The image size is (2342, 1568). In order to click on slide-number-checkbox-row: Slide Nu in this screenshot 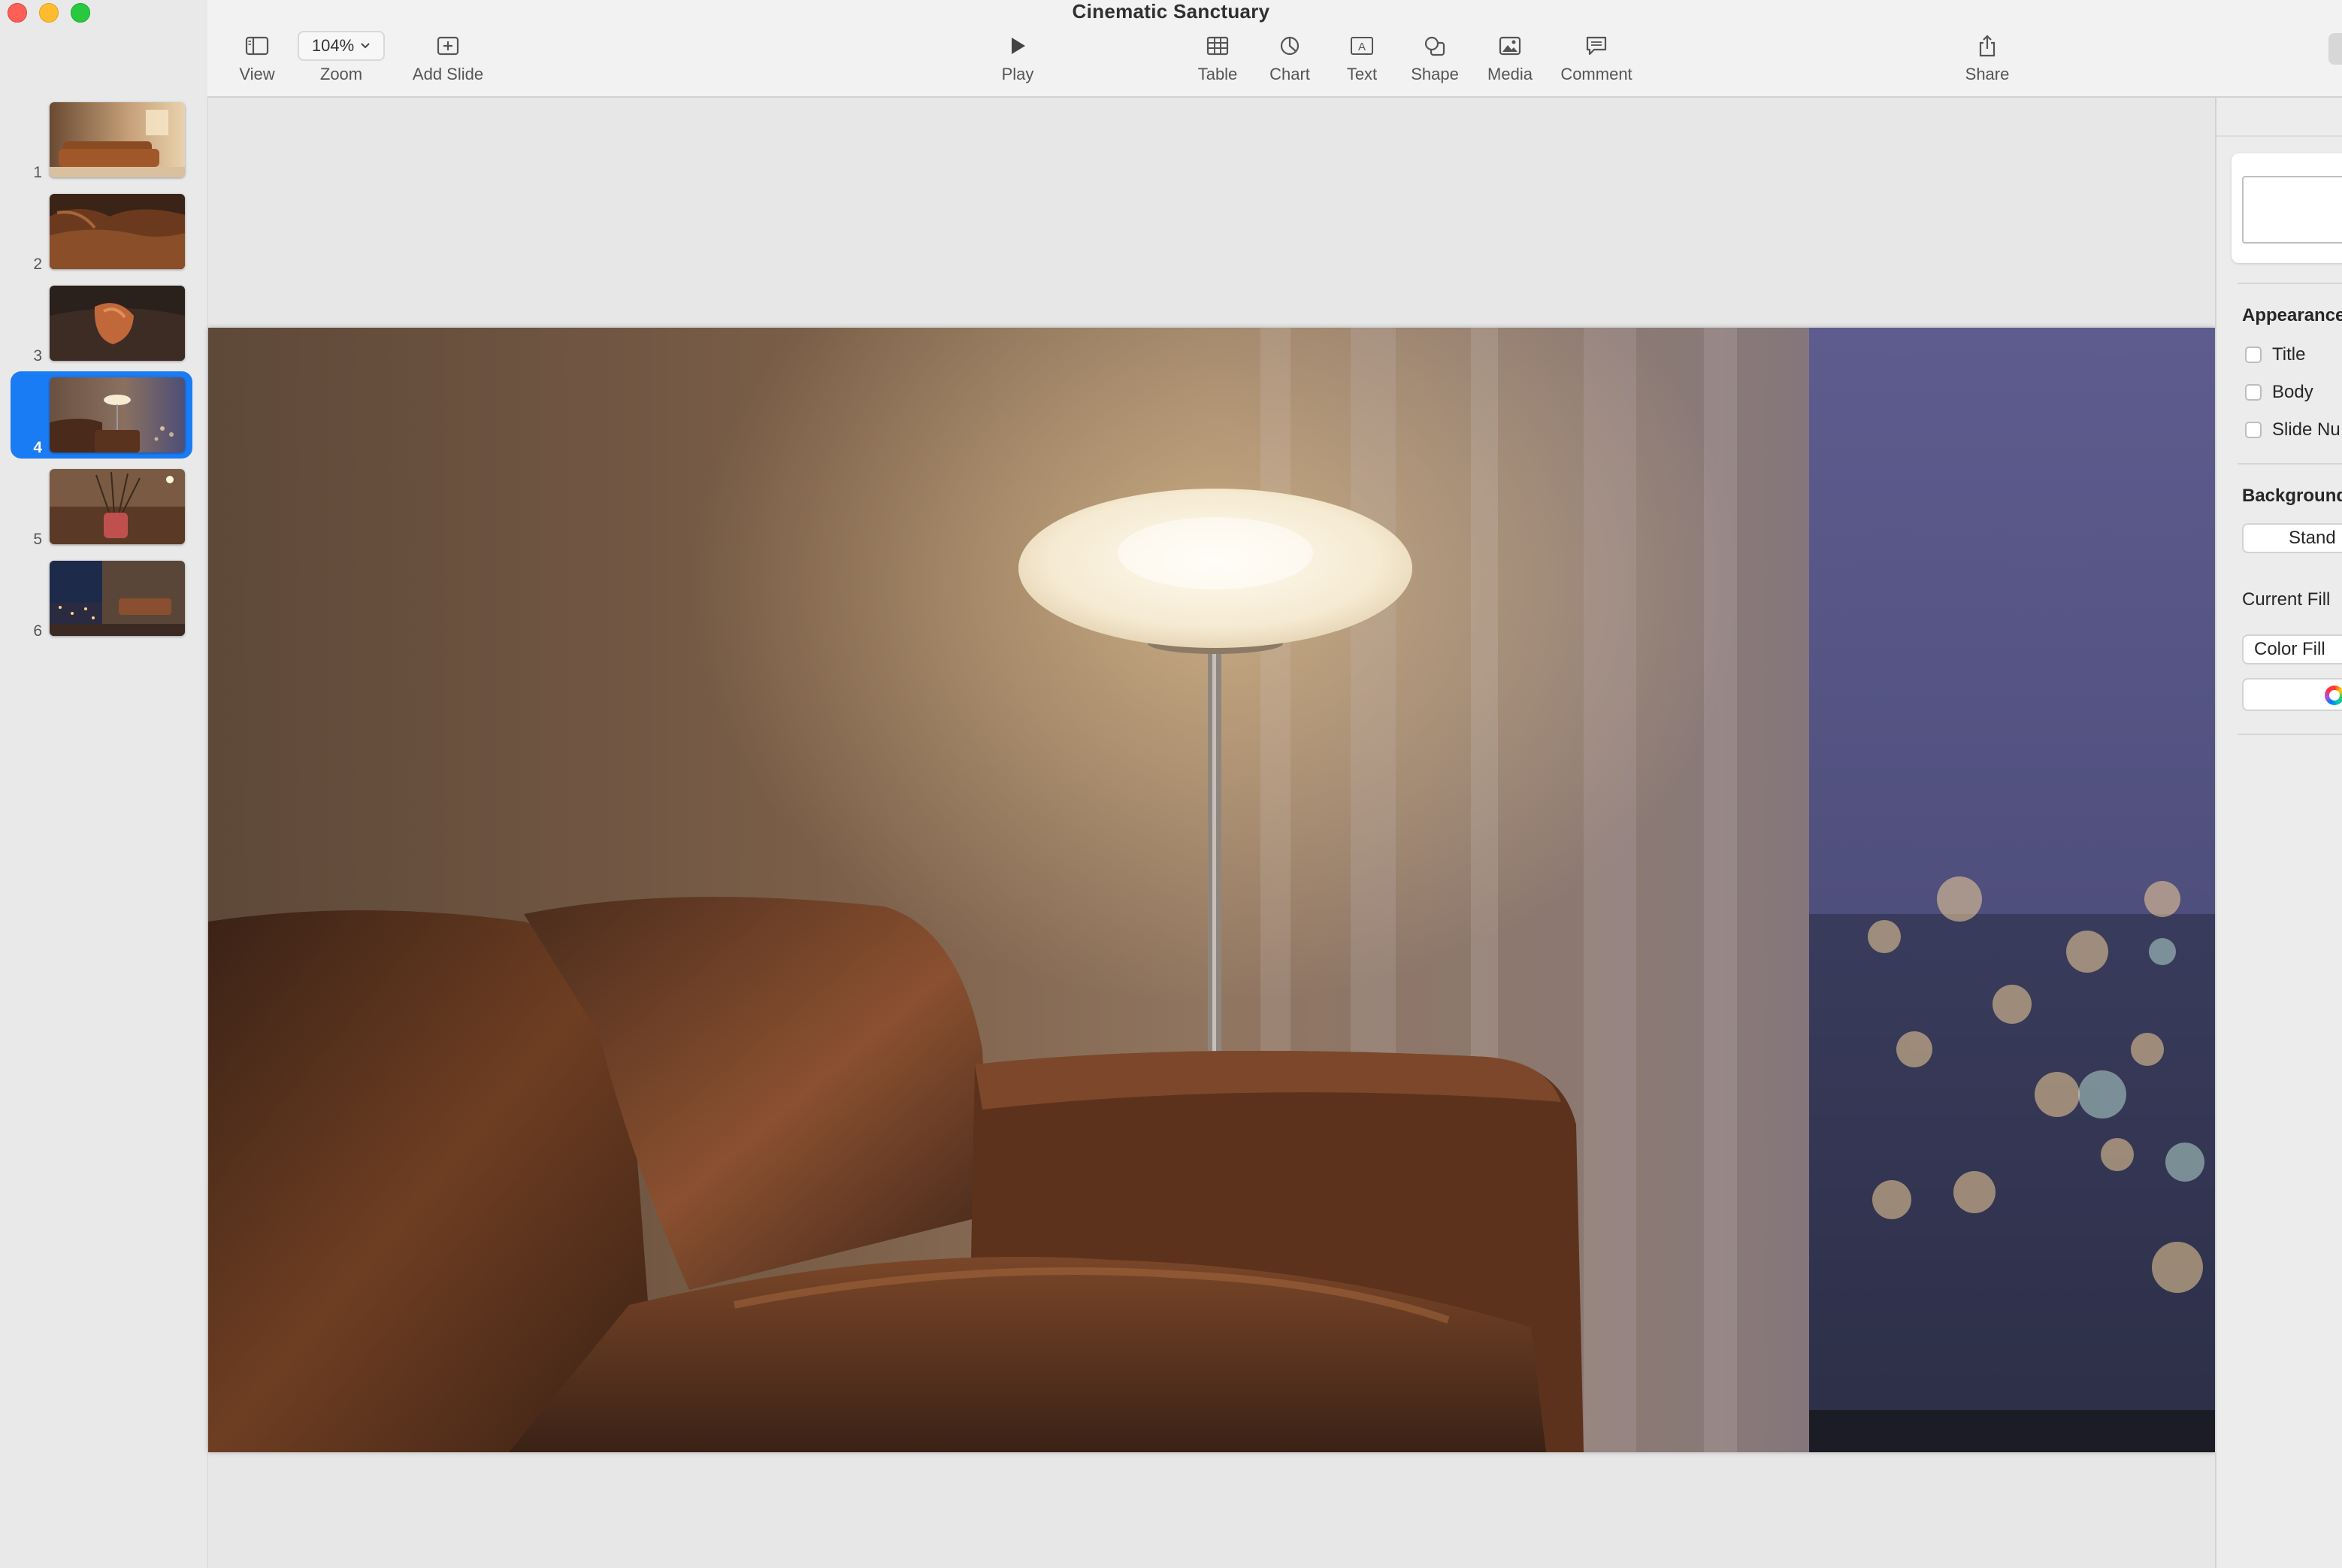, I will do `click(2292, 429)`.